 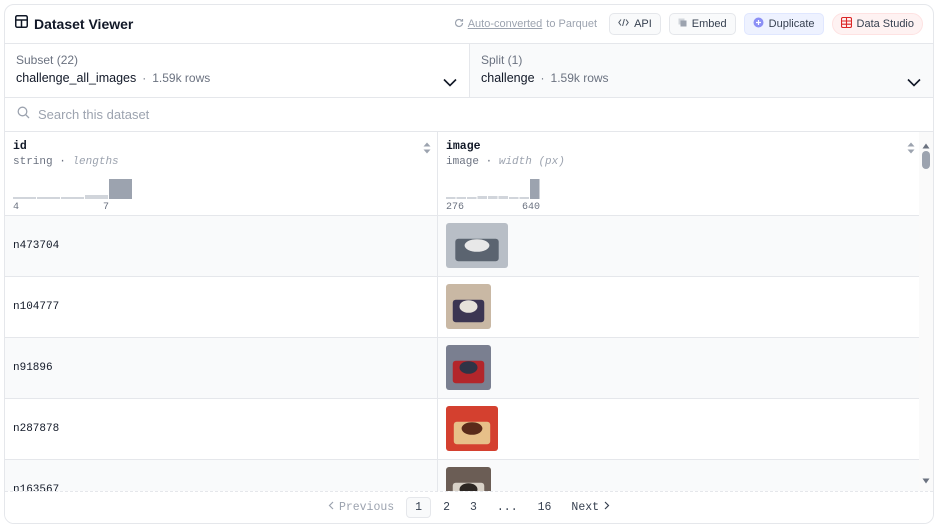 I want to click on table-row: n104777, so click(x=463, y=307).